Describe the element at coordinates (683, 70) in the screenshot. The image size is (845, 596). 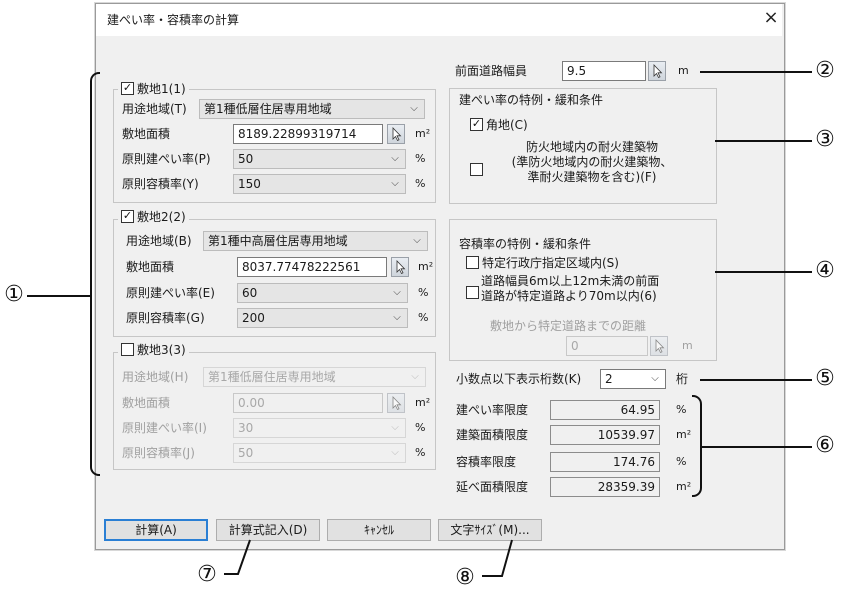
I see `road-width-unit: m` at that location.